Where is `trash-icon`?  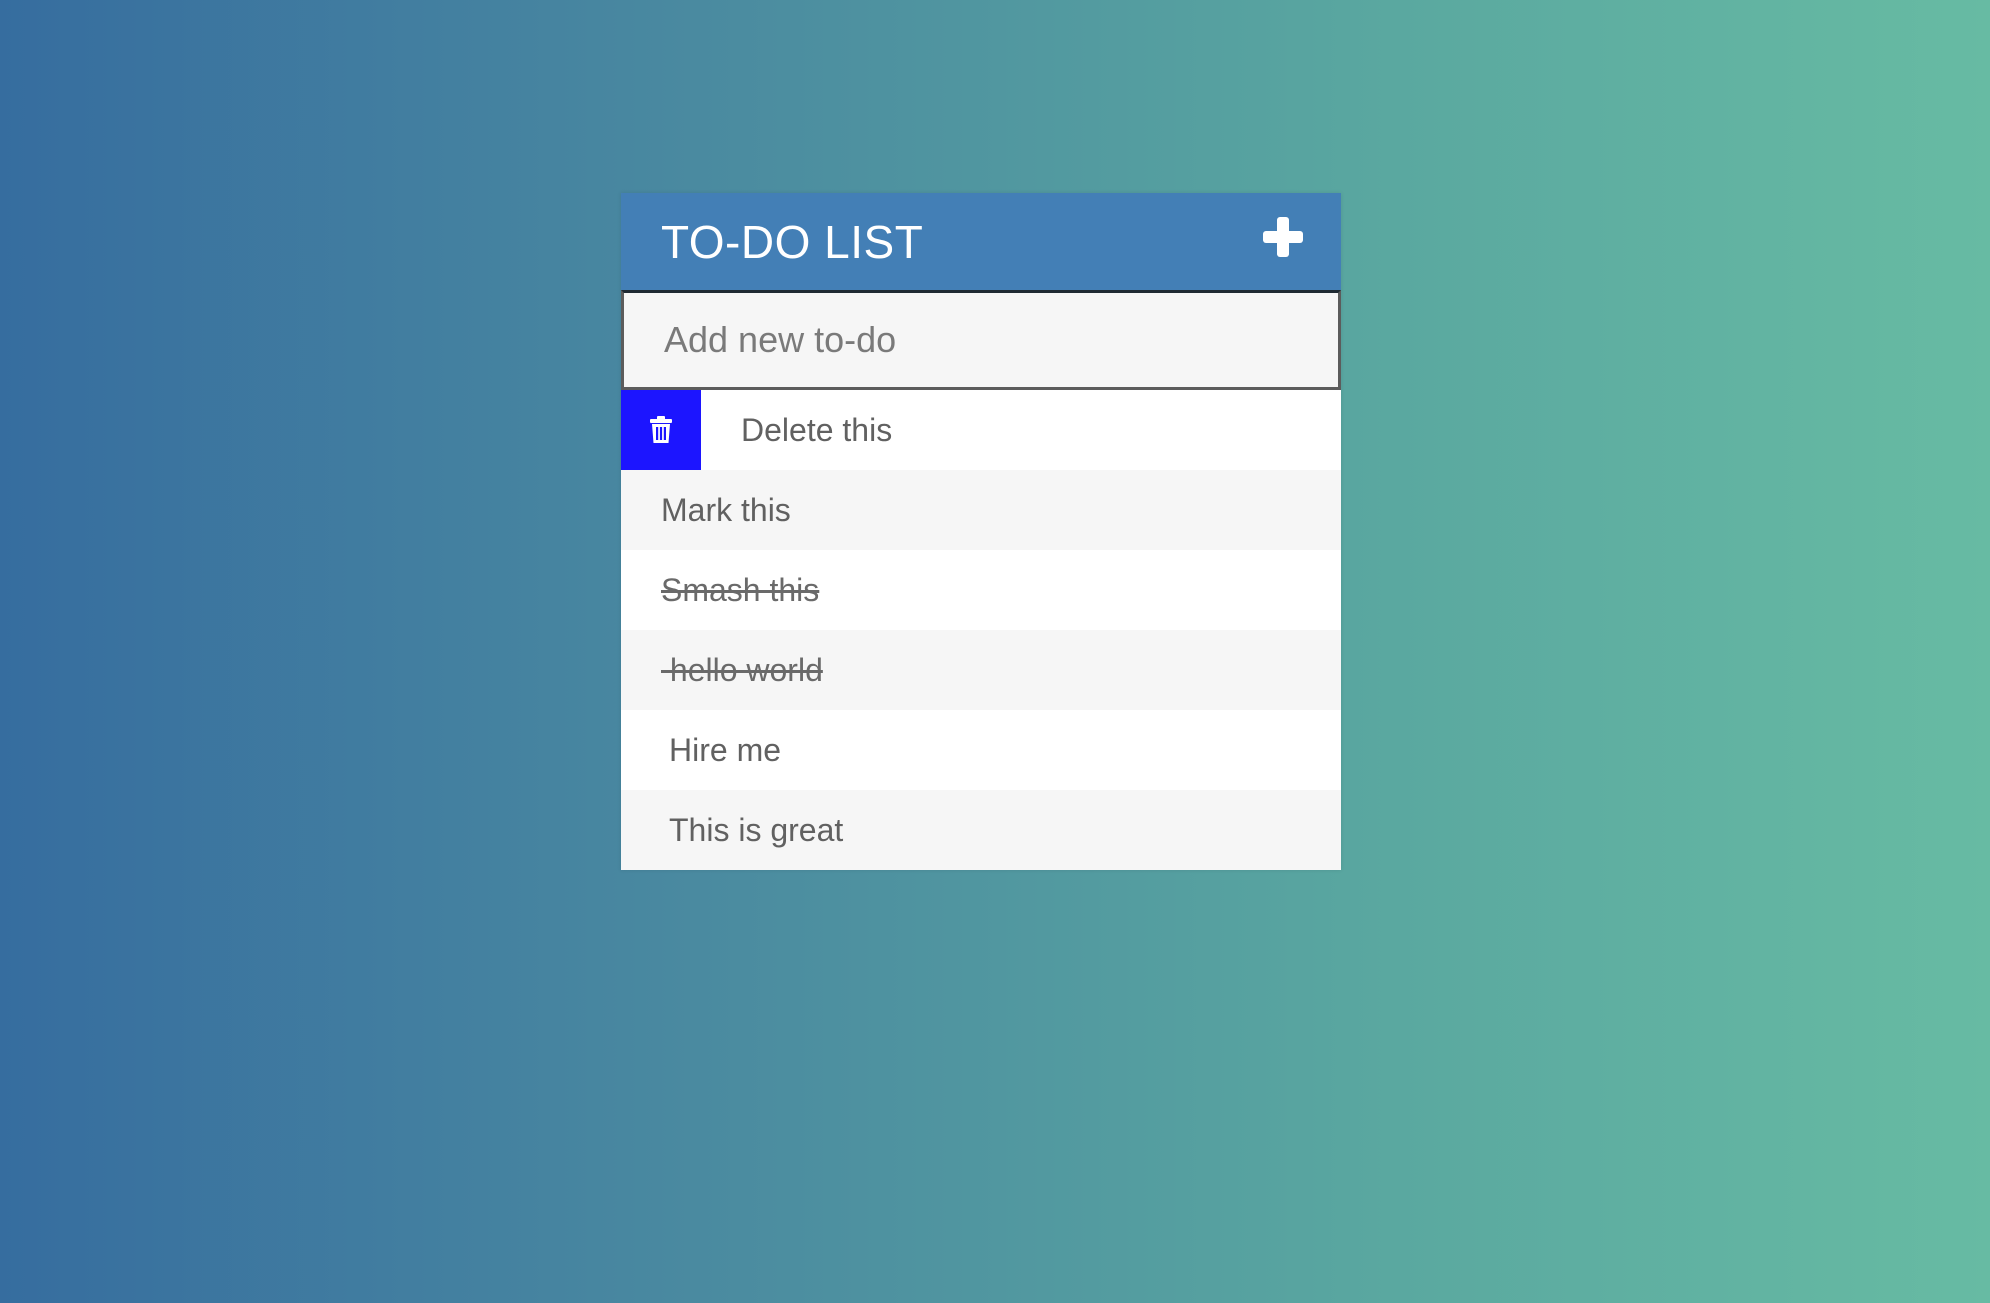
trash-icon is located at coordinates (661, 429).